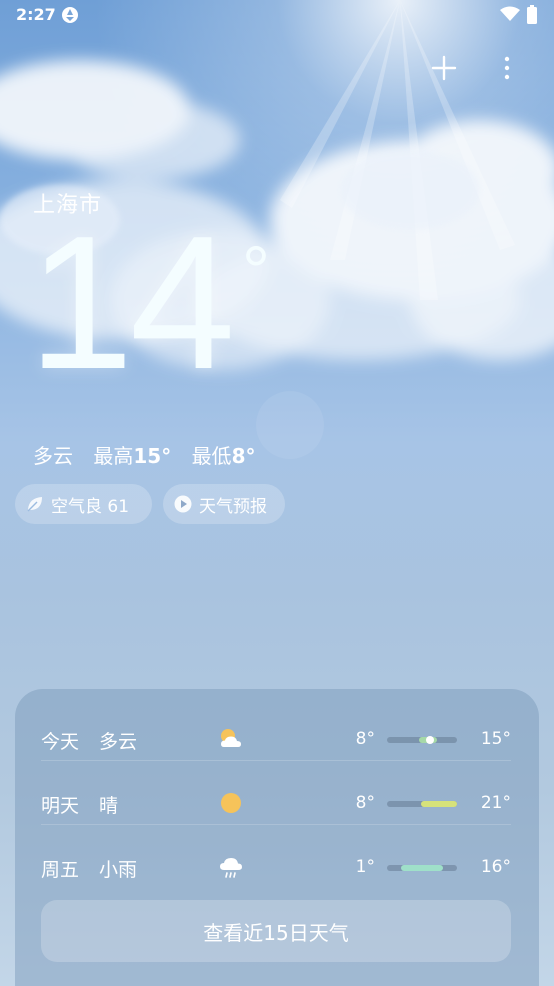 The width and height of the screenshot is (554, 986). I want to click on status-bar: 2:27, so click(277, 15).